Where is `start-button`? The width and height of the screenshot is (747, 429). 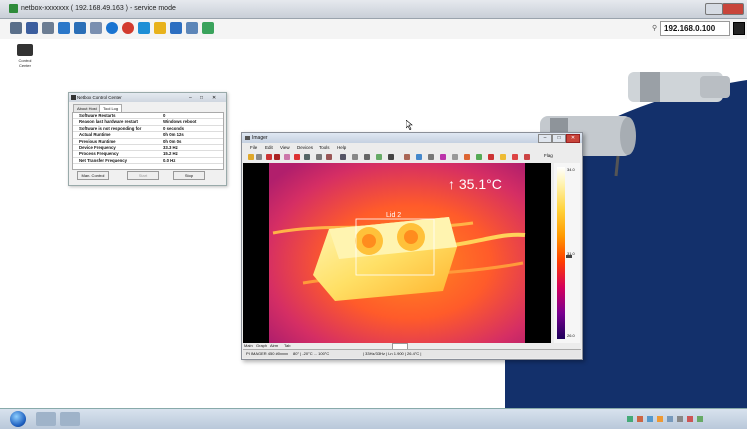
start-button is located at coordinates (18, 419).